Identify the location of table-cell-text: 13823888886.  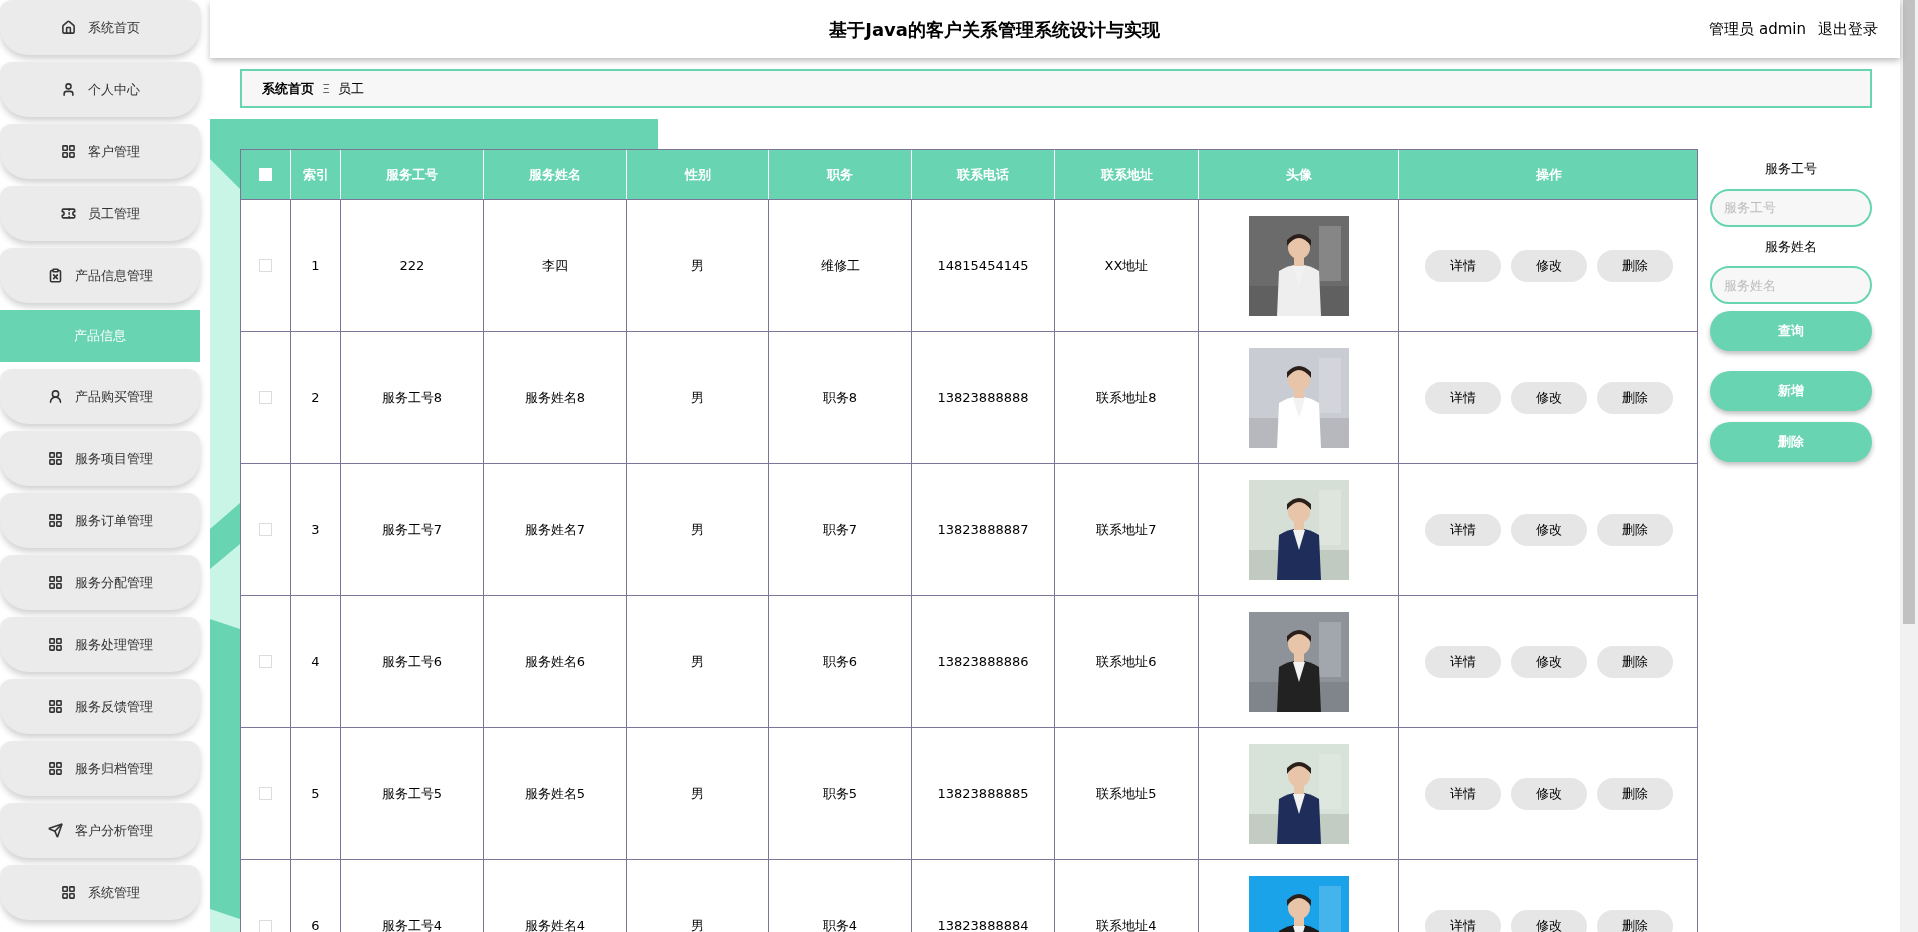
(983, 662).